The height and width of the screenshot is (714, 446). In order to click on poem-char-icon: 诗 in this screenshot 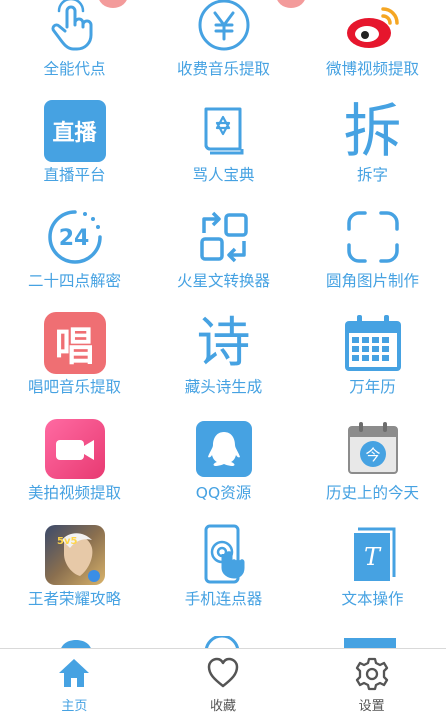, I will do `click(224, 343)`.